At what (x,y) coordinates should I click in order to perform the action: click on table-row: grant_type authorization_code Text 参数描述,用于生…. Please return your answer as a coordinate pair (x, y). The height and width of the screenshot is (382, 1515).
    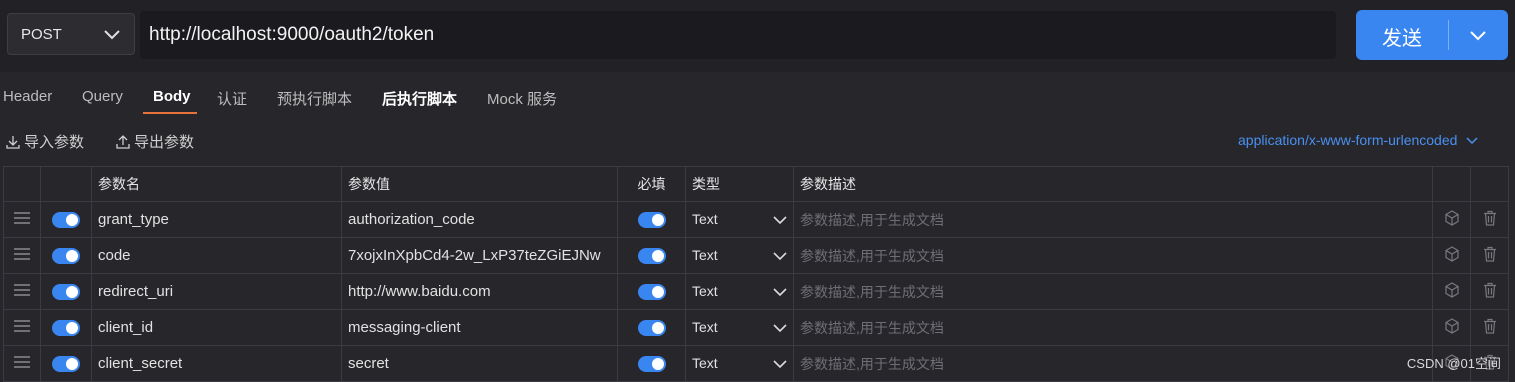
    Looking at the image, I should click on (756, 219).